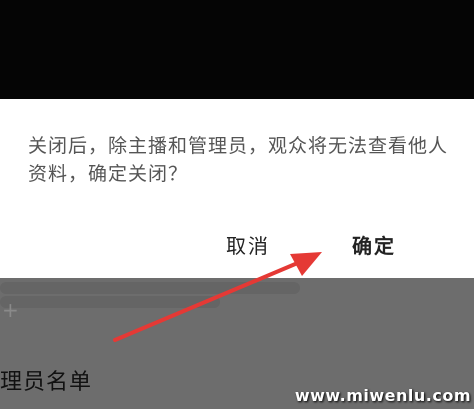 Image resolution: width=474 pixels, height=409 pixels. What do you see at coordinates (374, 244) in the screenshot?
I see `confirm-button: 确定` at bounding box center [374, 244].